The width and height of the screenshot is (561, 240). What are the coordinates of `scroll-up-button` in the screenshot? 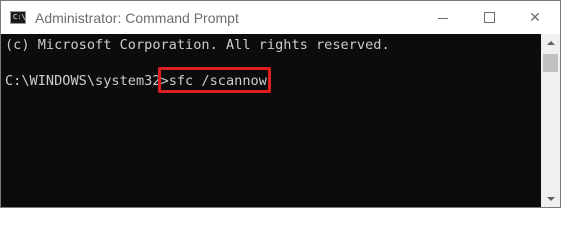 It's located at (550, 42).